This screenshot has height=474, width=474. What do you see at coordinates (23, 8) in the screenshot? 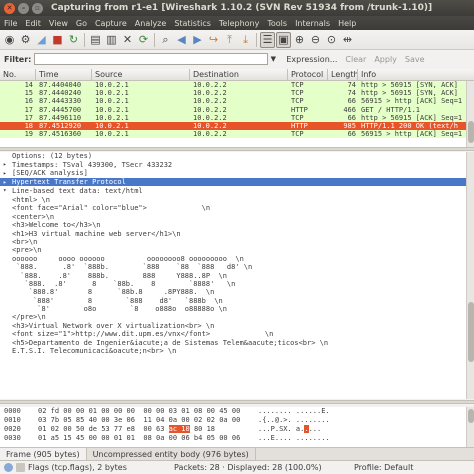
I see `minimize-window-button: –` at bounding box center [23, 8].